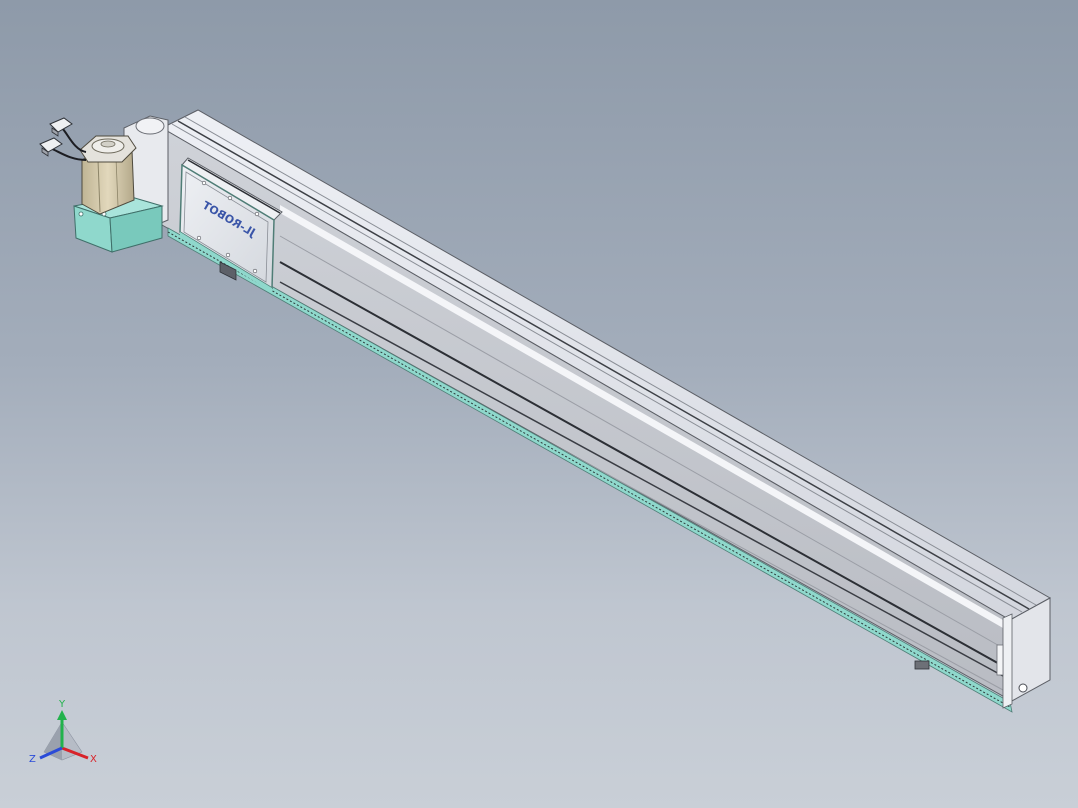 The height and width of the screenshot is (808, 1078). What do you see at coordinates (93, 759) in the screenshot?
I see `x-axis-label: X` at bounding box center [93, 759].